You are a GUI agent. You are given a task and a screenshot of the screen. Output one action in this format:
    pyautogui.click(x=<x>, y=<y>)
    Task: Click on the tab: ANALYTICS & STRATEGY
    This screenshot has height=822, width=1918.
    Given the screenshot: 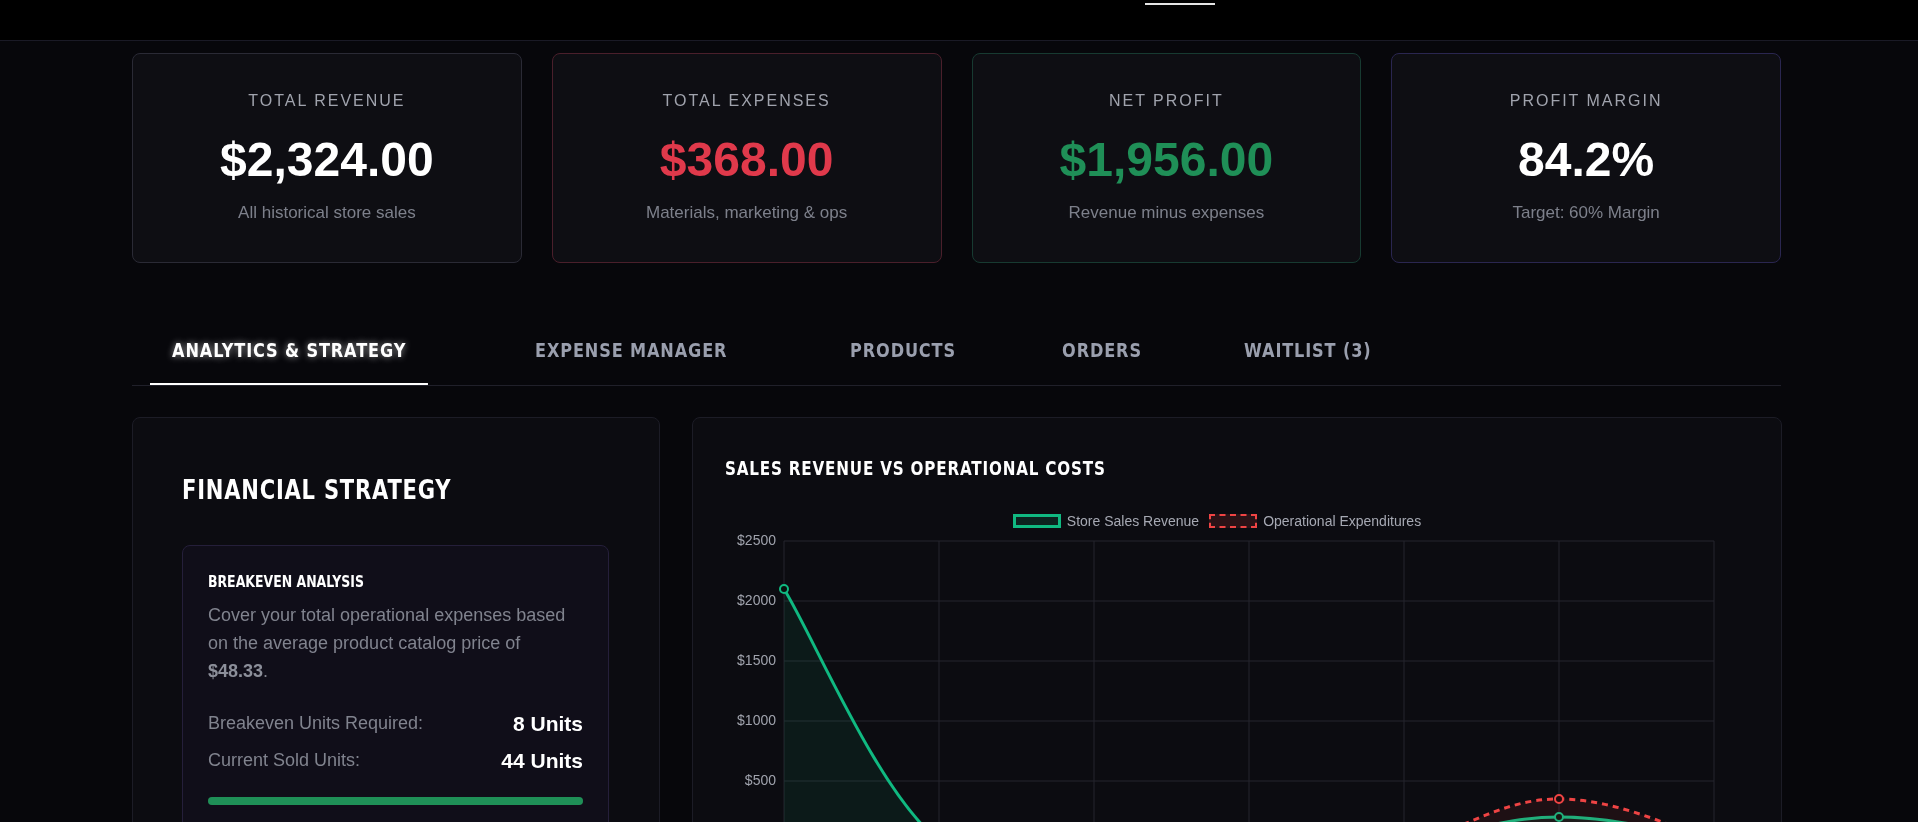 What is the action you would take?
    pyautogui.click(x=289, y=352)
    